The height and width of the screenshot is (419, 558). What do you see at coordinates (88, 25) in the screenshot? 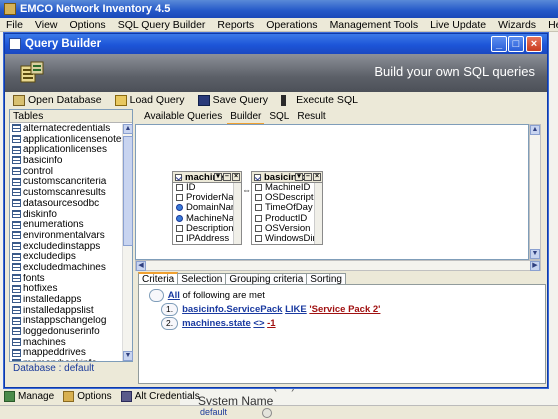
I see `menu-options: Options` at bounding box center [88, 25].